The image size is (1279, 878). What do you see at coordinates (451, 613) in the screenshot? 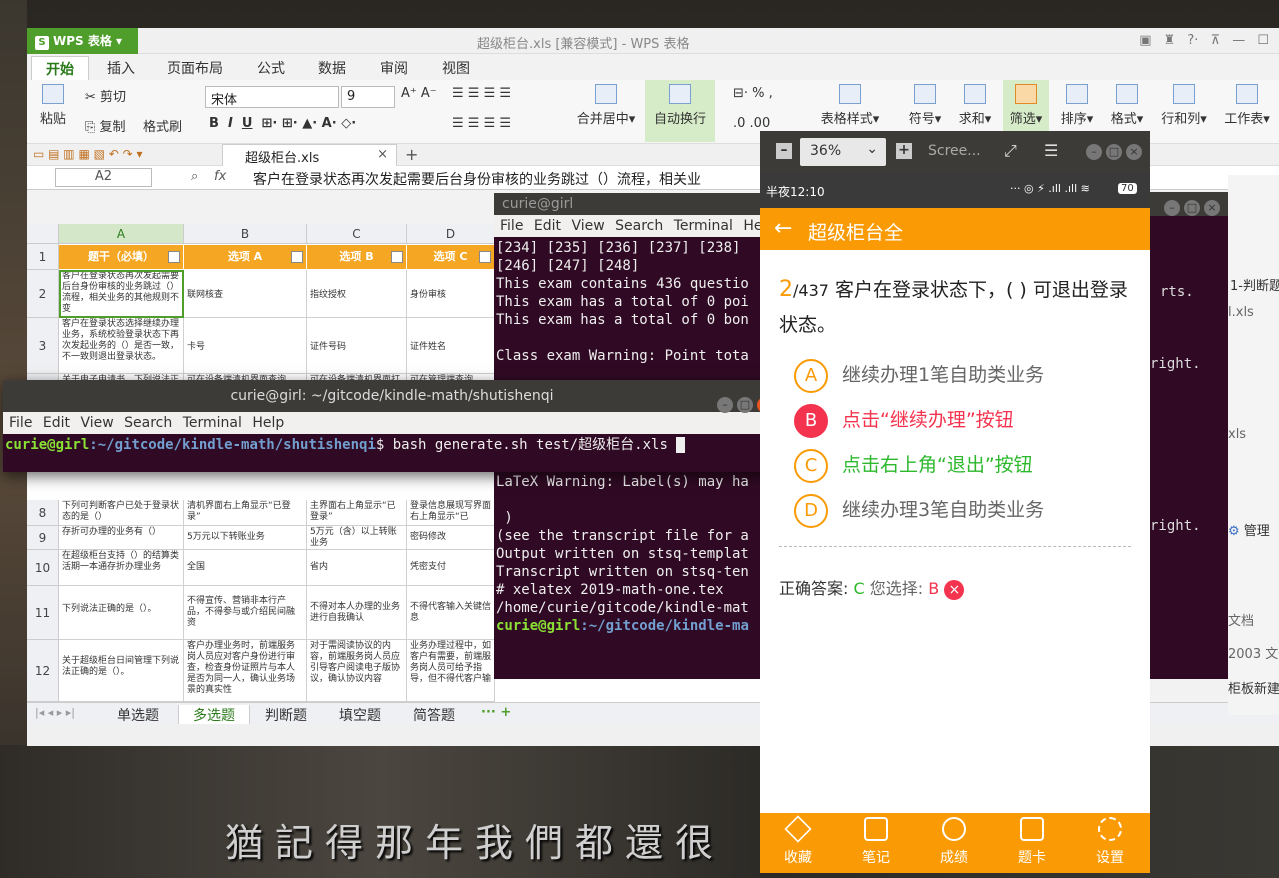
I see `table-cell: 不得代客输入关键信息` at bounding box center [451, 613].